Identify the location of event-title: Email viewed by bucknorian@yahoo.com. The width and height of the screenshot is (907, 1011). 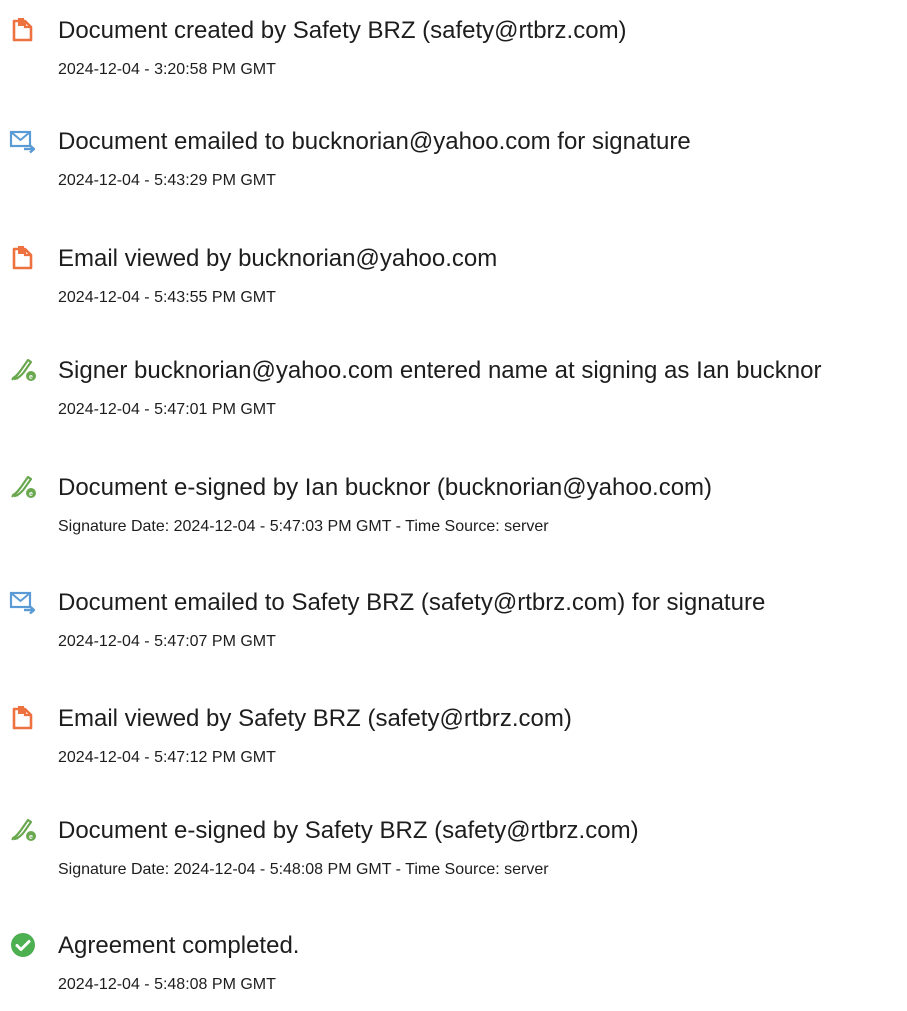
(278, 258).